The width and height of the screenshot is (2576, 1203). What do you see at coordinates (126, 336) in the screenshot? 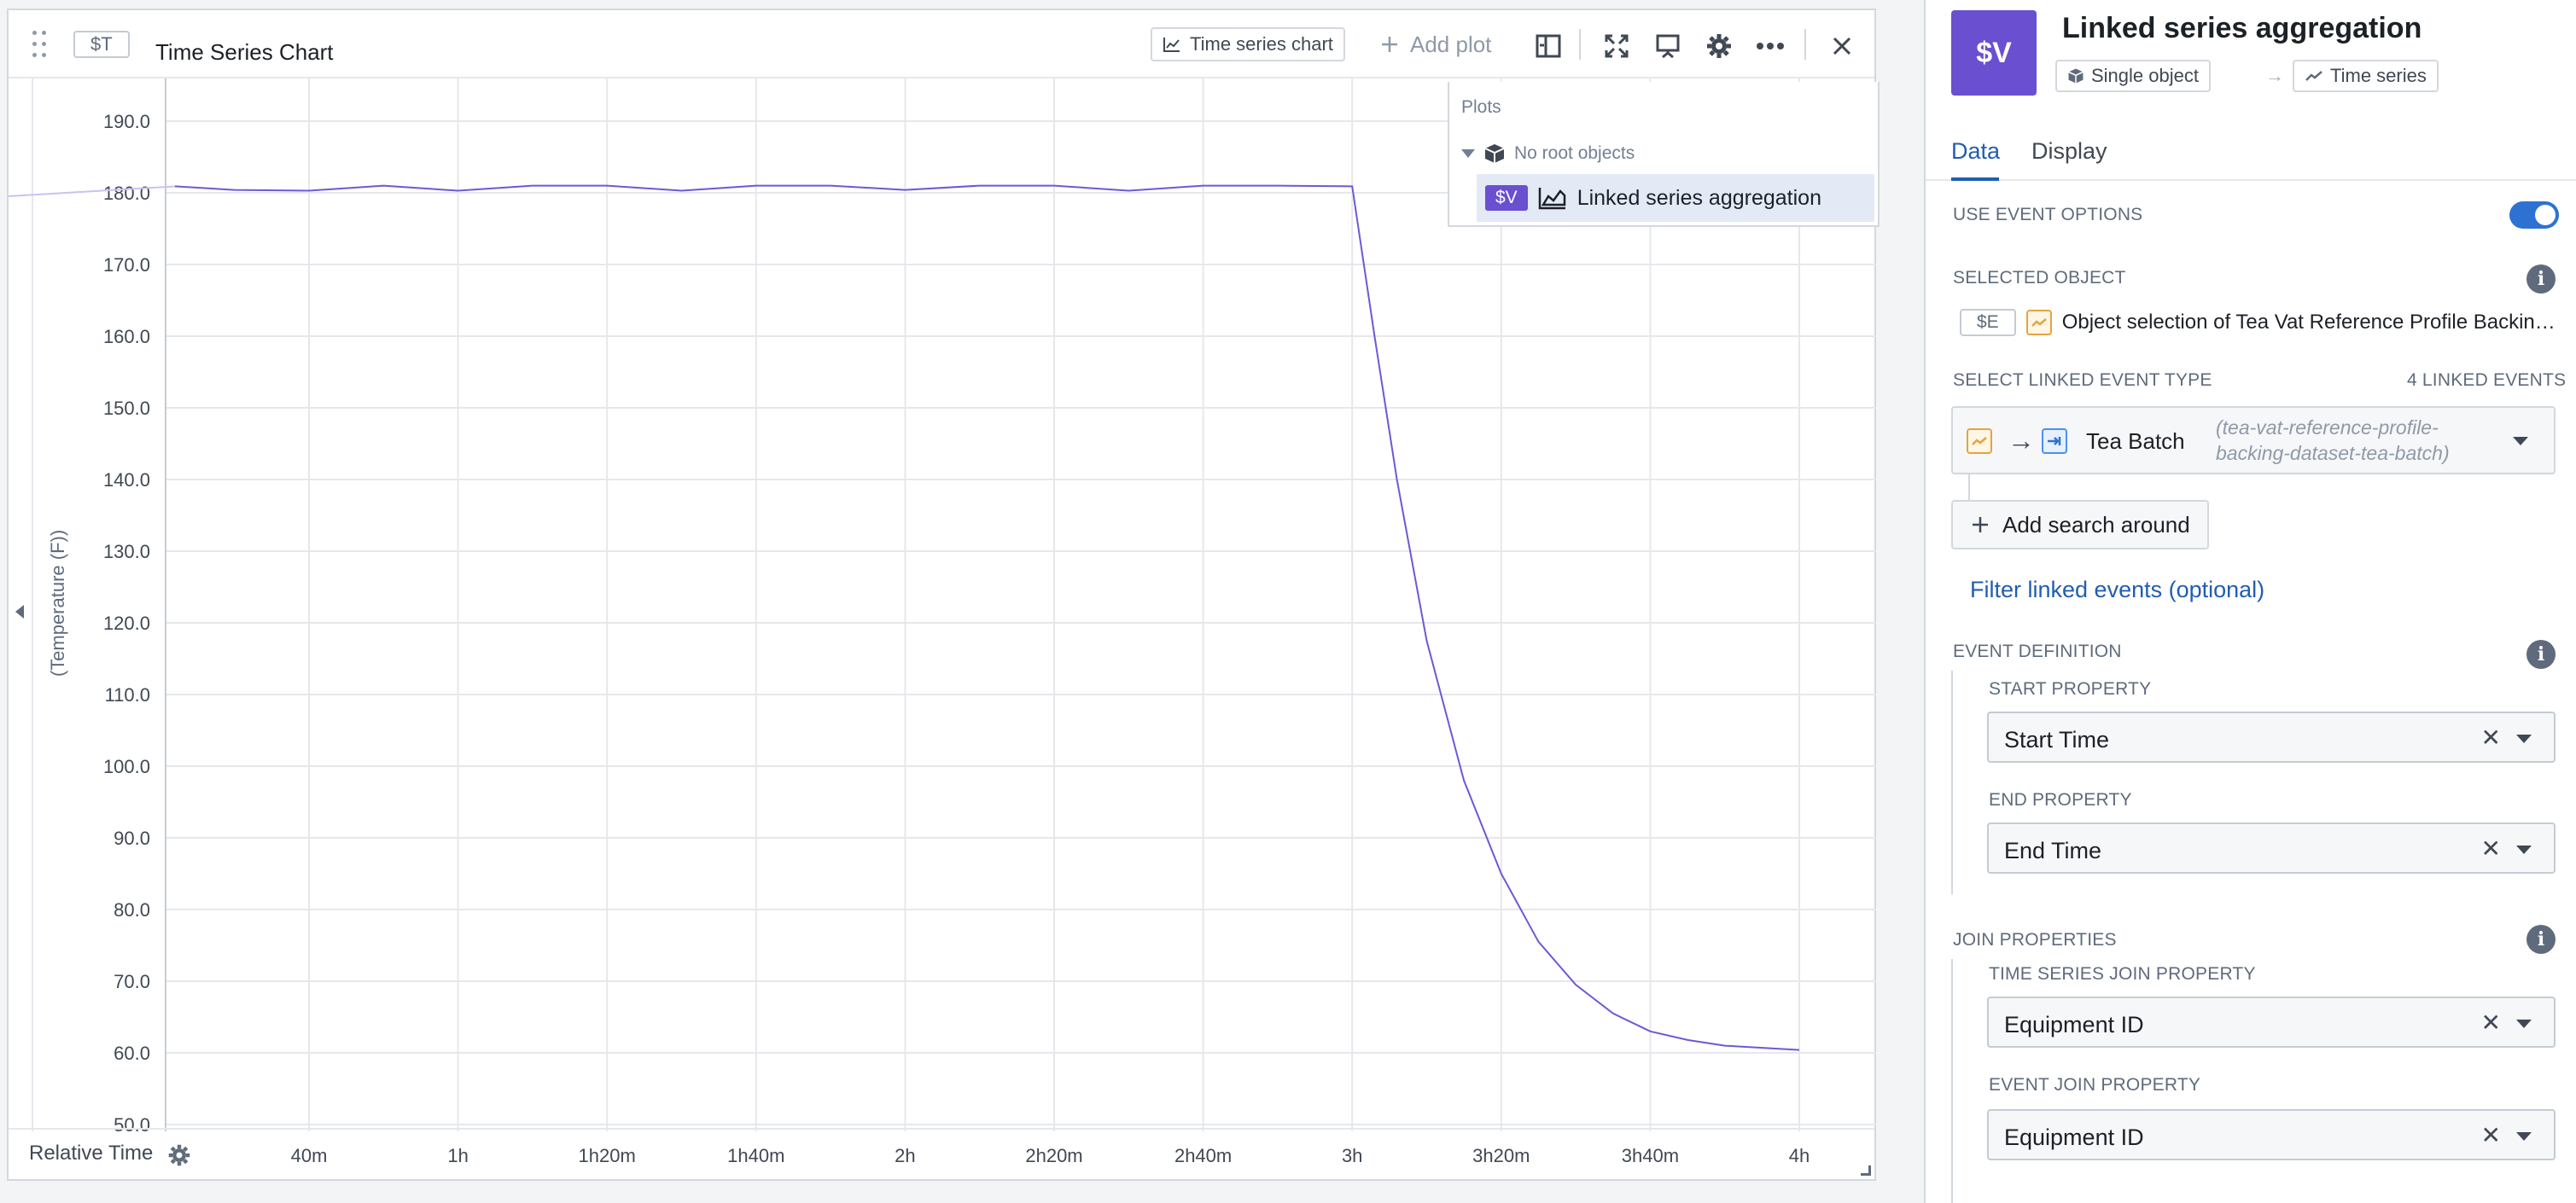
I see `y-tick-label: 160.0` at bounding box center [126, 336].